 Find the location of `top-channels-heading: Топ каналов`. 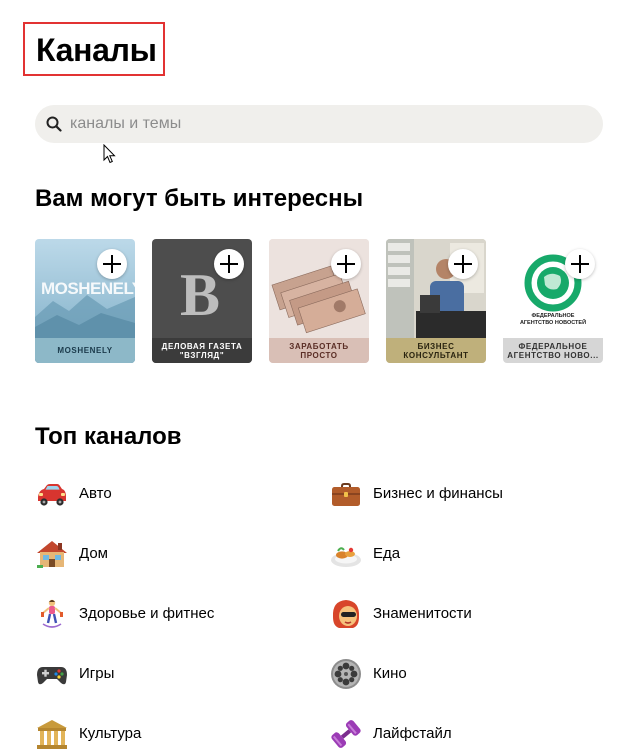

top-channels-heading: Топ каналов is located at coordinates (108, 436).